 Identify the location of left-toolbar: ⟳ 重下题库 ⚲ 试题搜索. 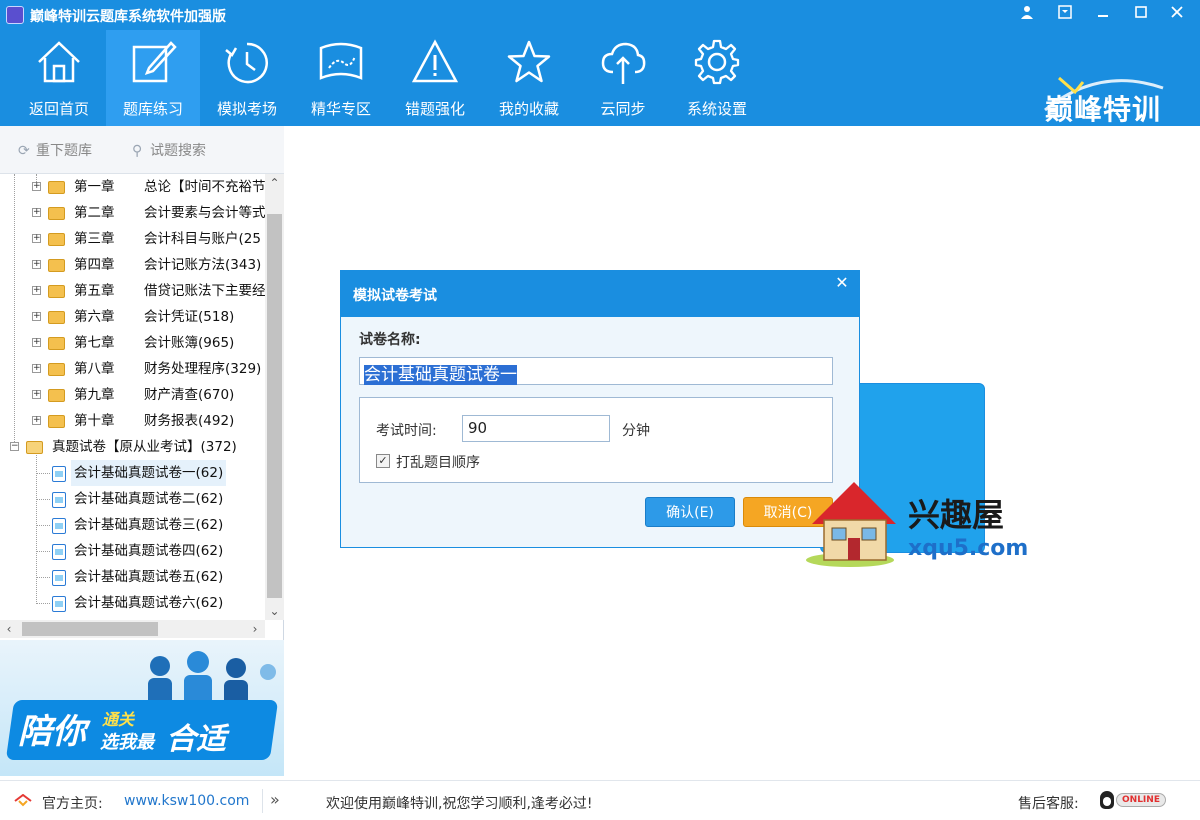
(142, 150).